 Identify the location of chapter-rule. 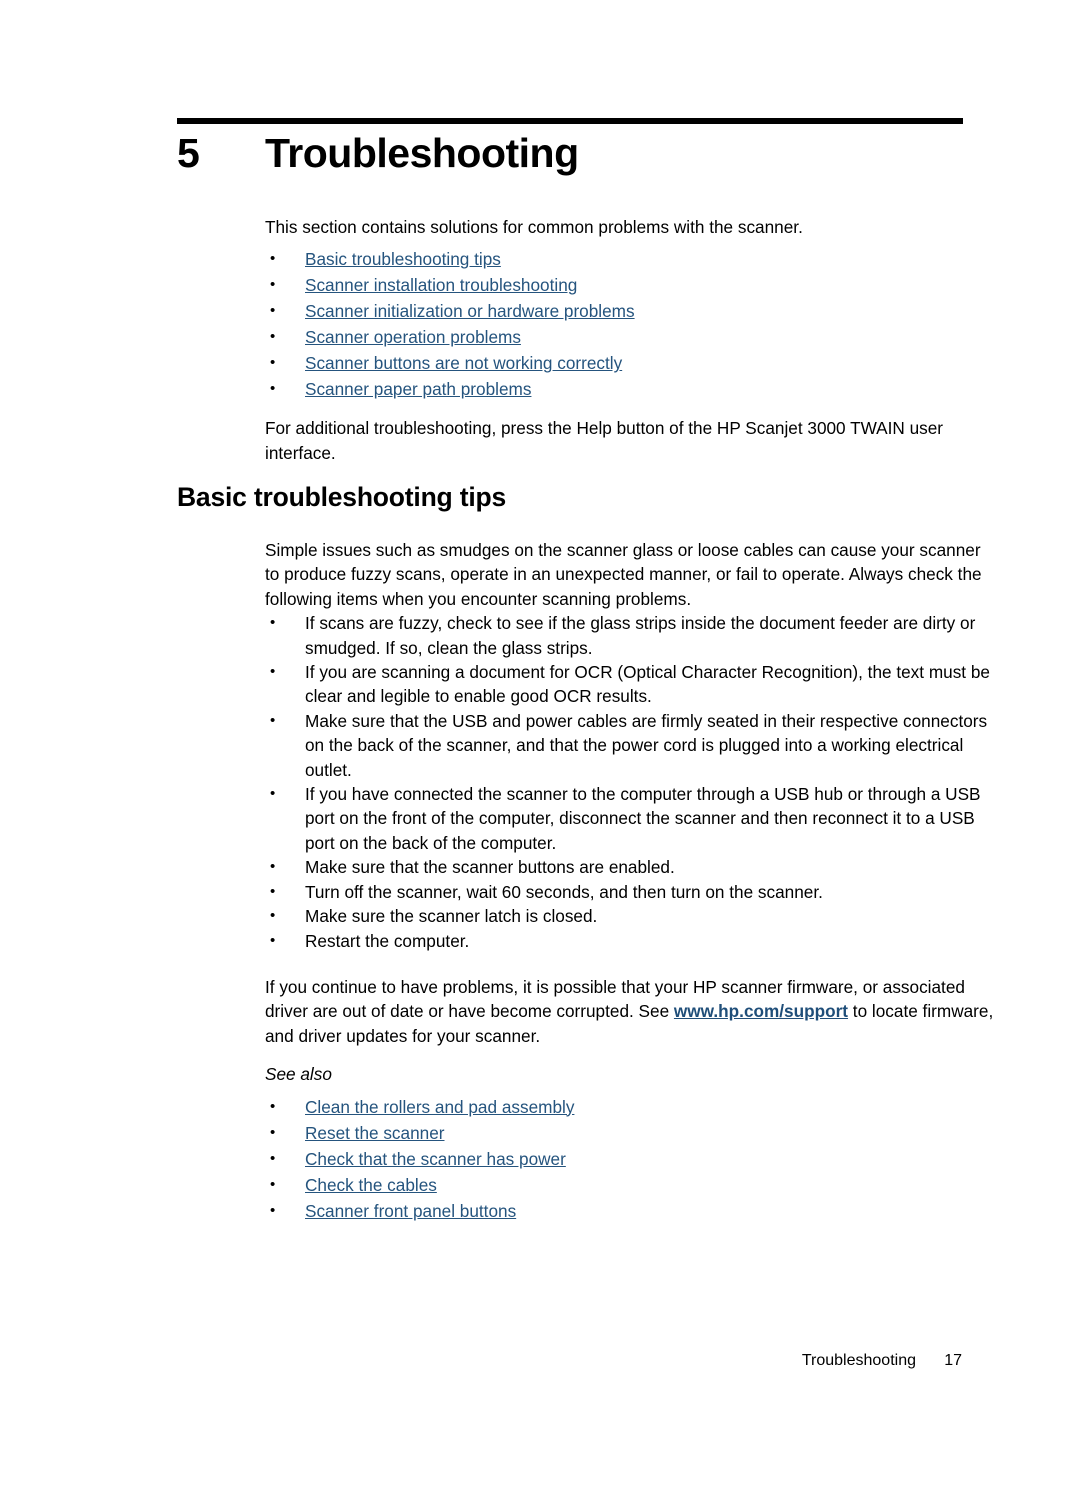
(570, 121).